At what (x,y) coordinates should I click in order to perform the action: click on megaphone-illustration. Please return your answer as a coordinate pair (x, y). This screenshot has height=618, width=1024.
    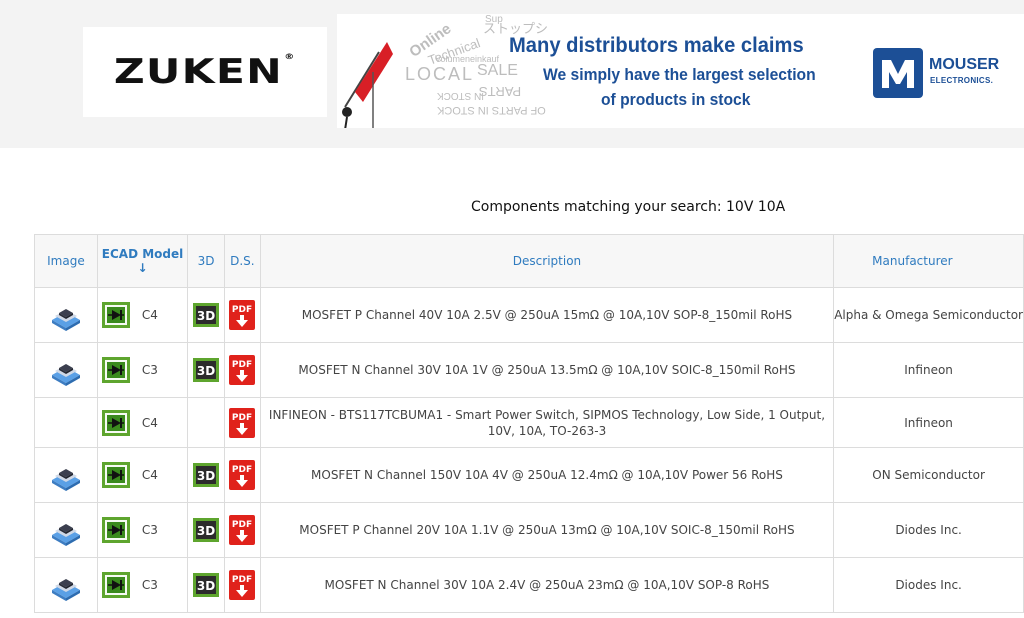
    Looking at the image, I should click on (367, 85).